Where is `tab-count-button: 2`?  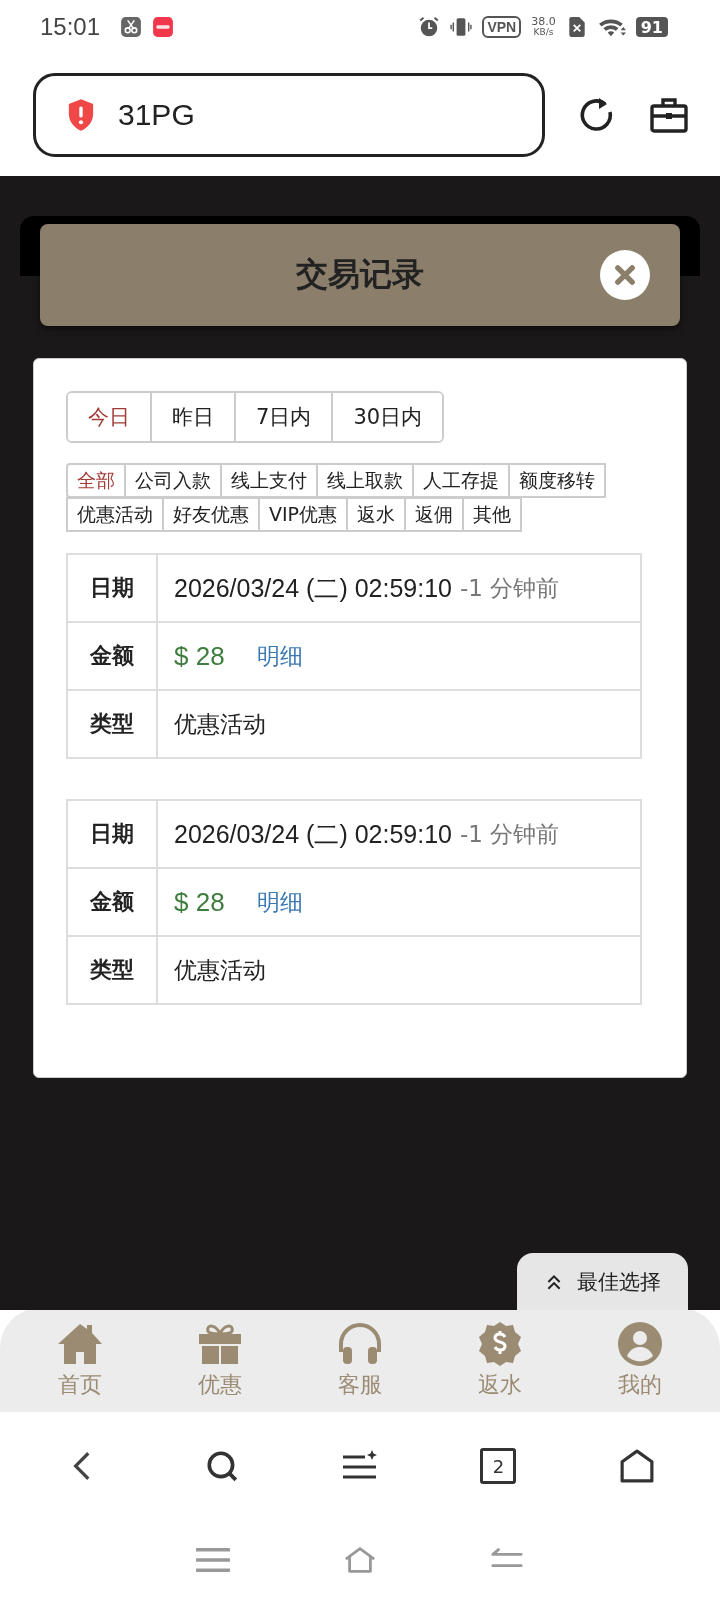
tab-count-button: 2 is located at coordinates (498, 1466).